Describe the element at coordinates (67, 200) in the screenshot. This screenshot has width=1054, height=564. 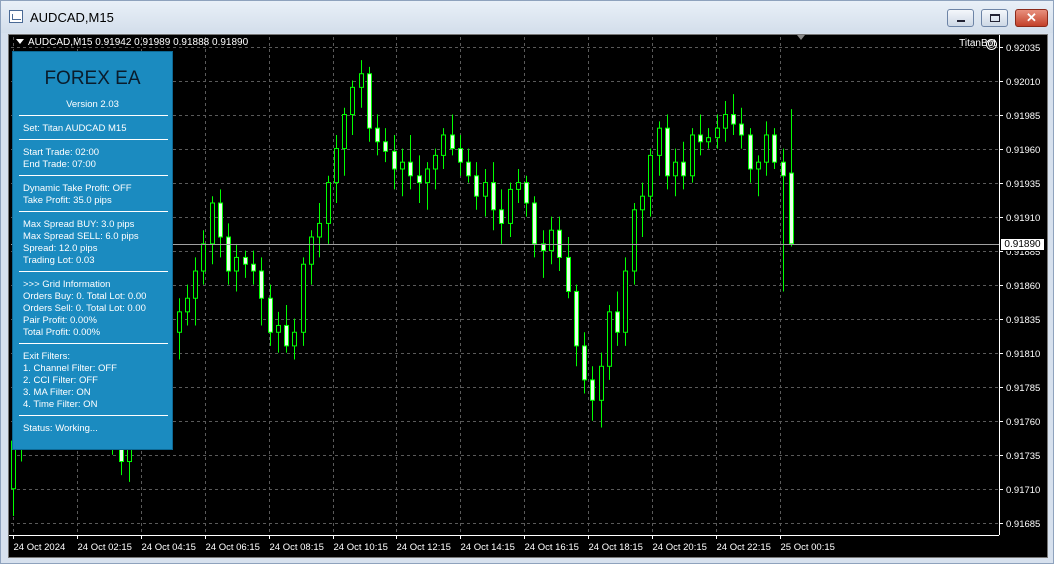
I see `ea-take-profit: Take Profit: 35.0 pips` at that location.